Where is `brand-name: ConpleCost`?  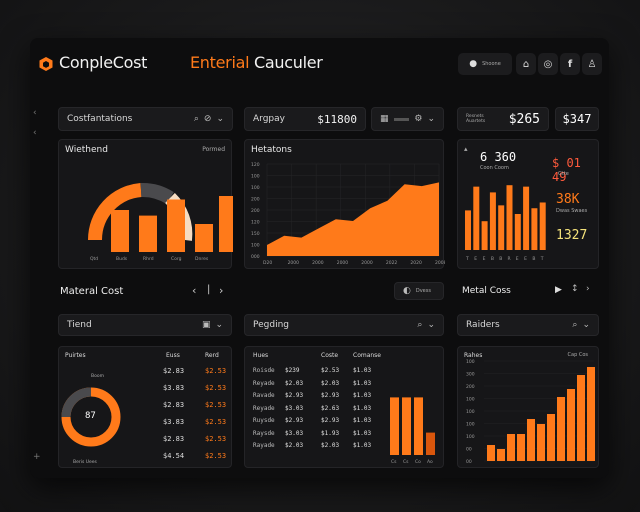 brand-name: ConpleCost is located at coordinates (103, 62).